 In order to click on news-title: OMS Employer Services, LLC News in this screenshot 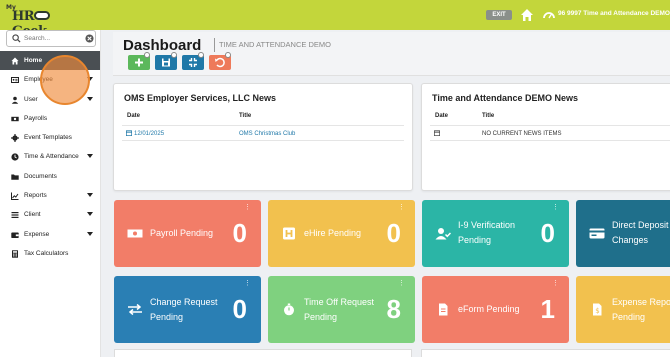, I will do `click(200, 98)`.